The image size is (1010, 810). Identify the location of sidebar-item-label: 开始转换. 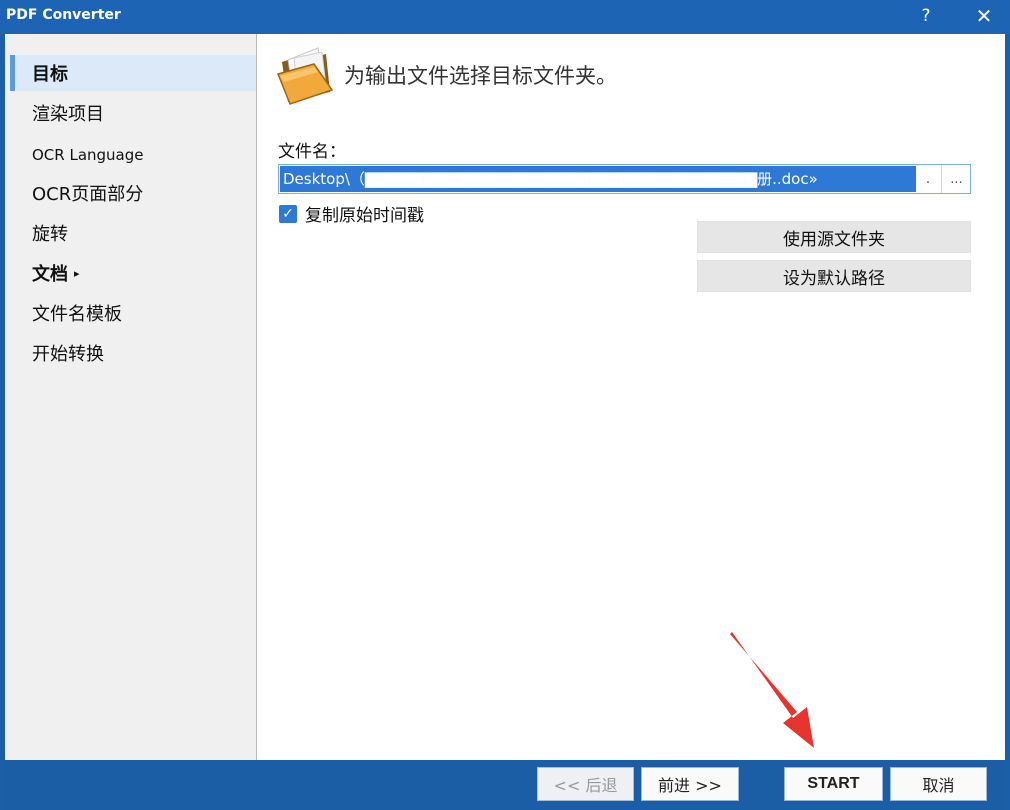
(68, 354).